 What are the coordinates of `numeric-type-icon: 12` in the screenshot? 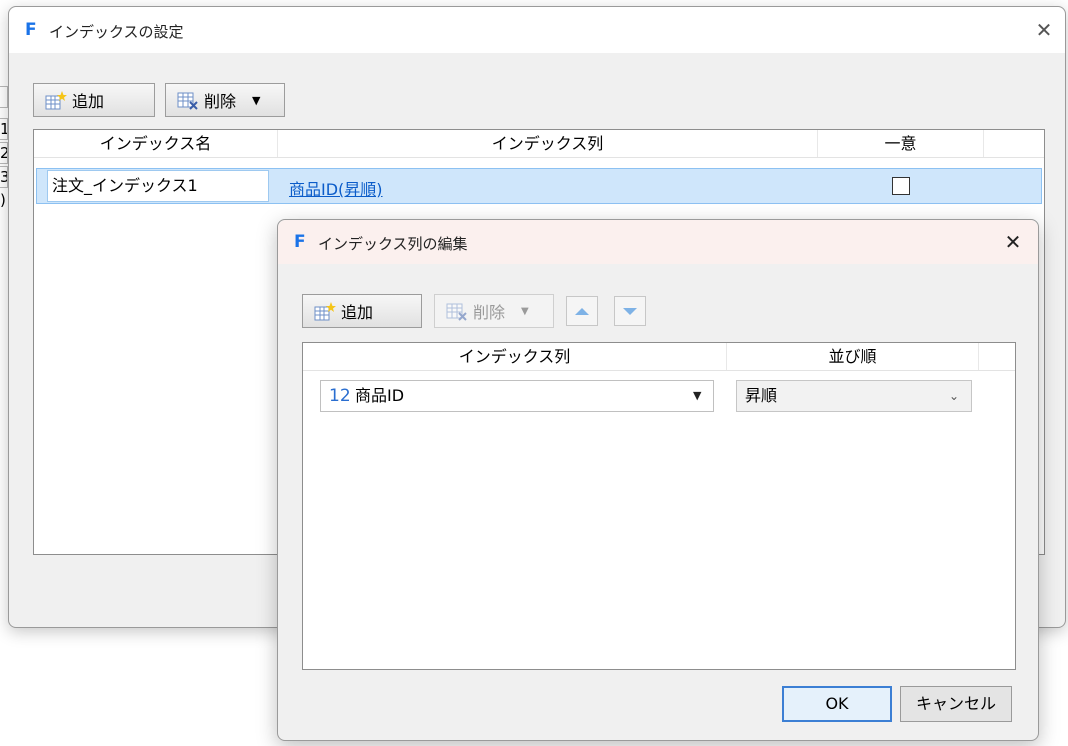 It's located at (340, 396).